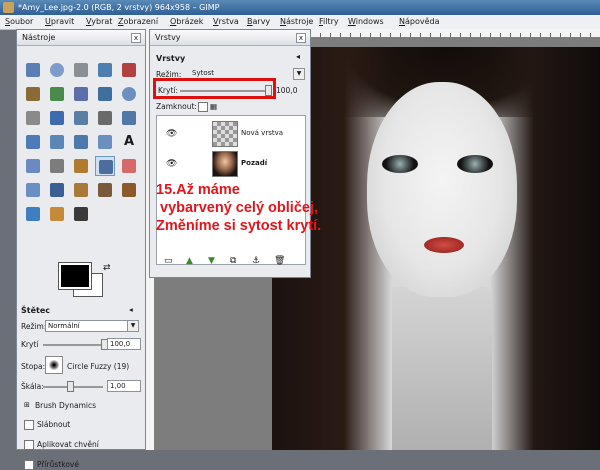 The height and width of the screenshot is (470, 600). What do you see at coordinates (81, 38) in the screenshot?
I see `toolbox-header: Nástroje x` at bounding box center [81, 38].